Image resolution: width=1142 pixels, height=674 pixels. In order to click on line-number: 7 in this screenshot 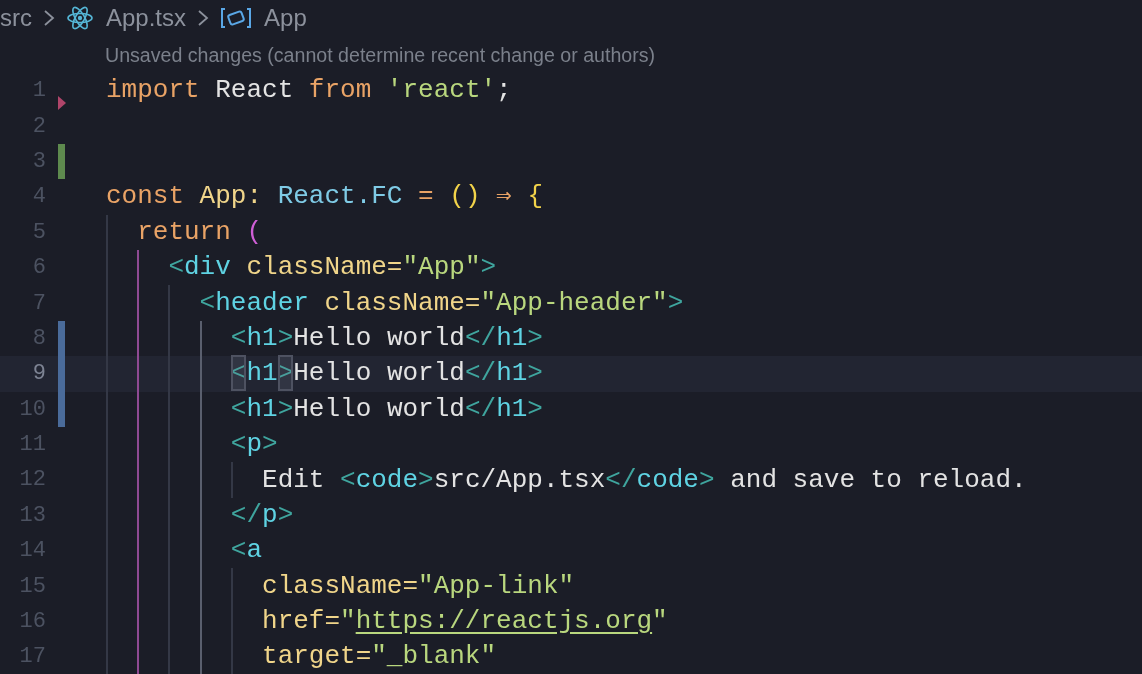, I will do `click(38, 303)`.